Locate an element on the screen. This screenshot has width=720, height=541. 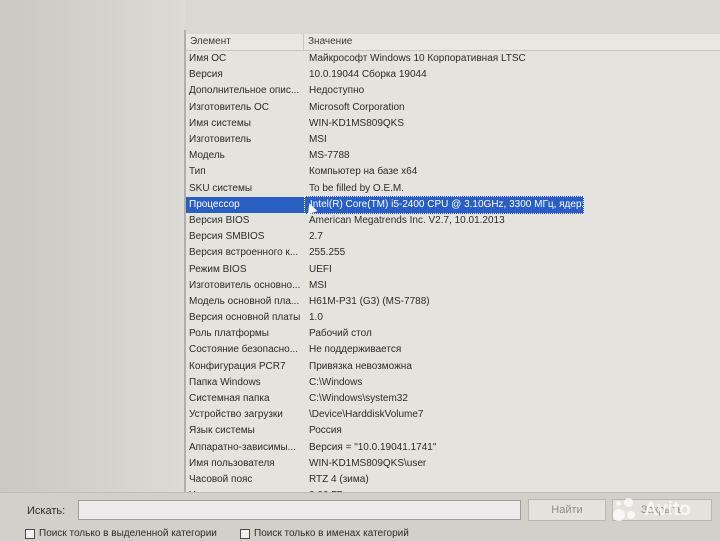
row-element-cell: Часовой пояс is located at coordinates (221, 479).